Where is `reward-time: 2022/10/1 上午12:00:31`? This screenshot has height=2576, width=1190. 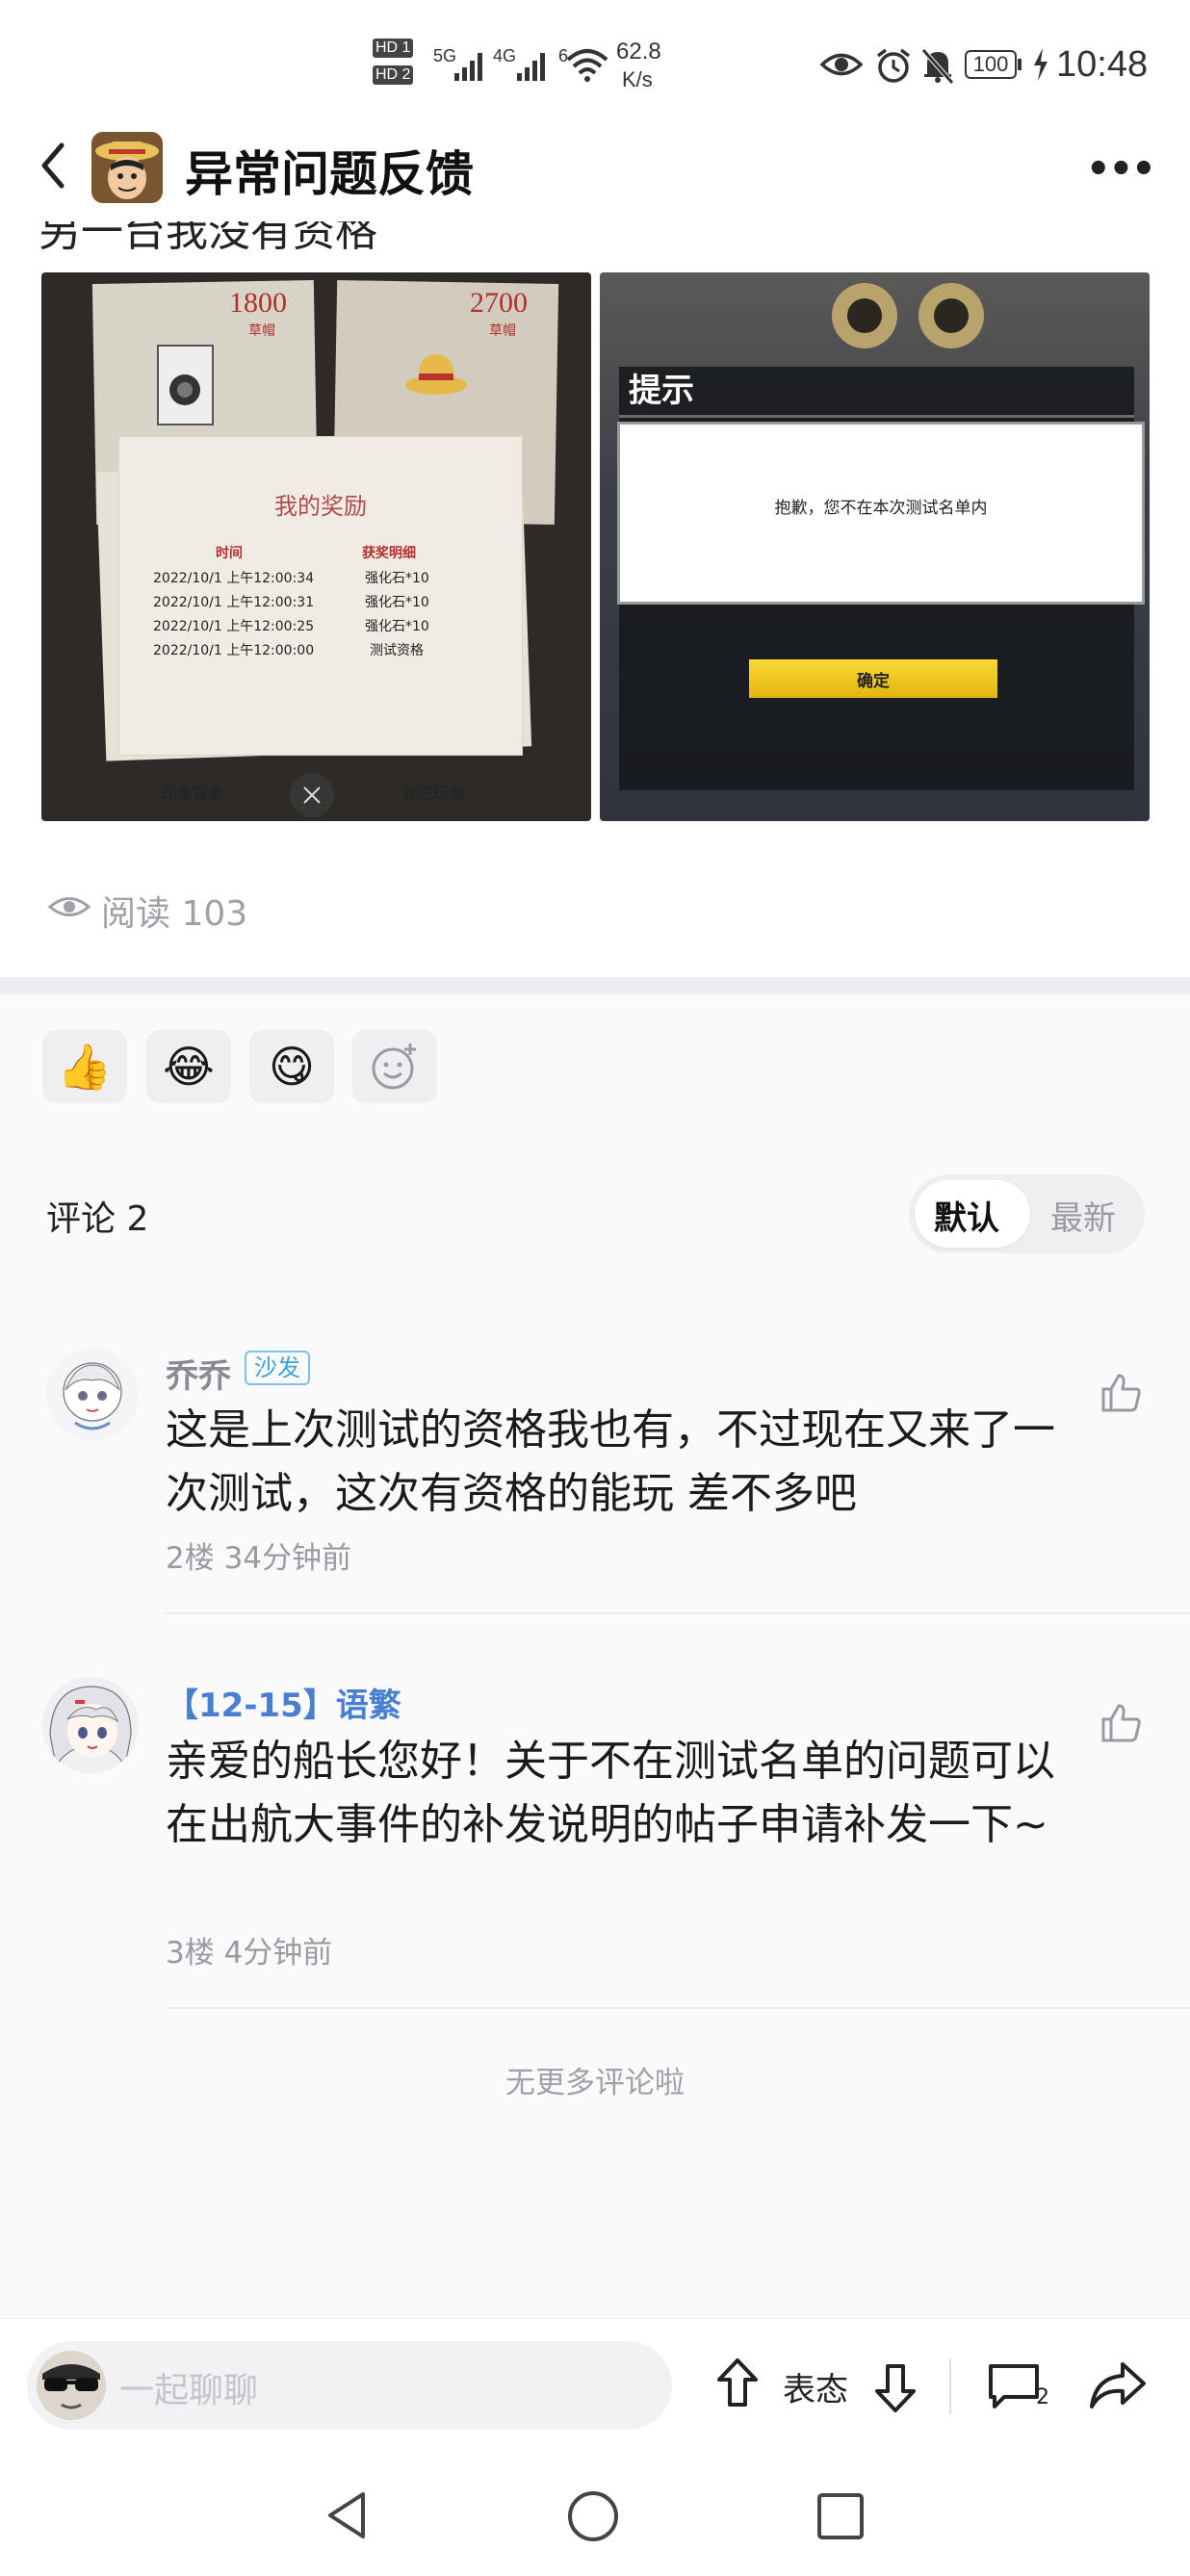
reward-time: 2022/10/1 上午12:00:31 is located at coordinates (234, 603).